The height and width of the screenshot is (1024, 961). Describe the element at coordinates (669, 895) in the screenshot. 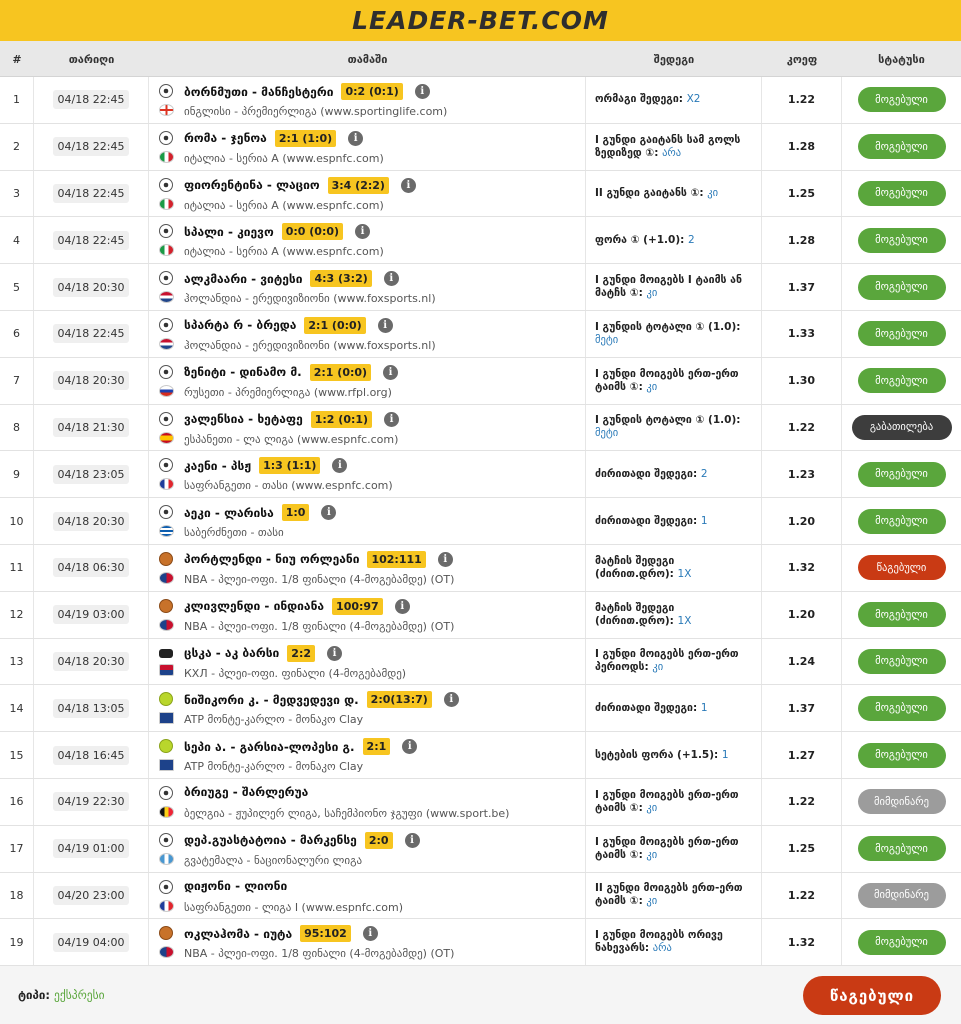

I see `row-market: II გუნდი მოიგებს ერთ-ერთ ტაიმს ①: კი` at that location.